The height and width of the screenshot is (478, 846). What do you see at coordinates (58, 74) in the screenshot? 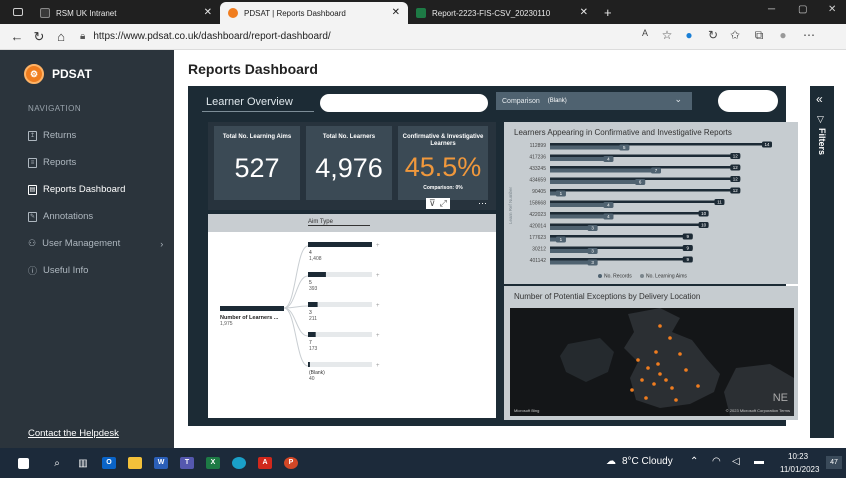
I see `brand: ⚙ PDSAT` at bounding box center [58, 74].